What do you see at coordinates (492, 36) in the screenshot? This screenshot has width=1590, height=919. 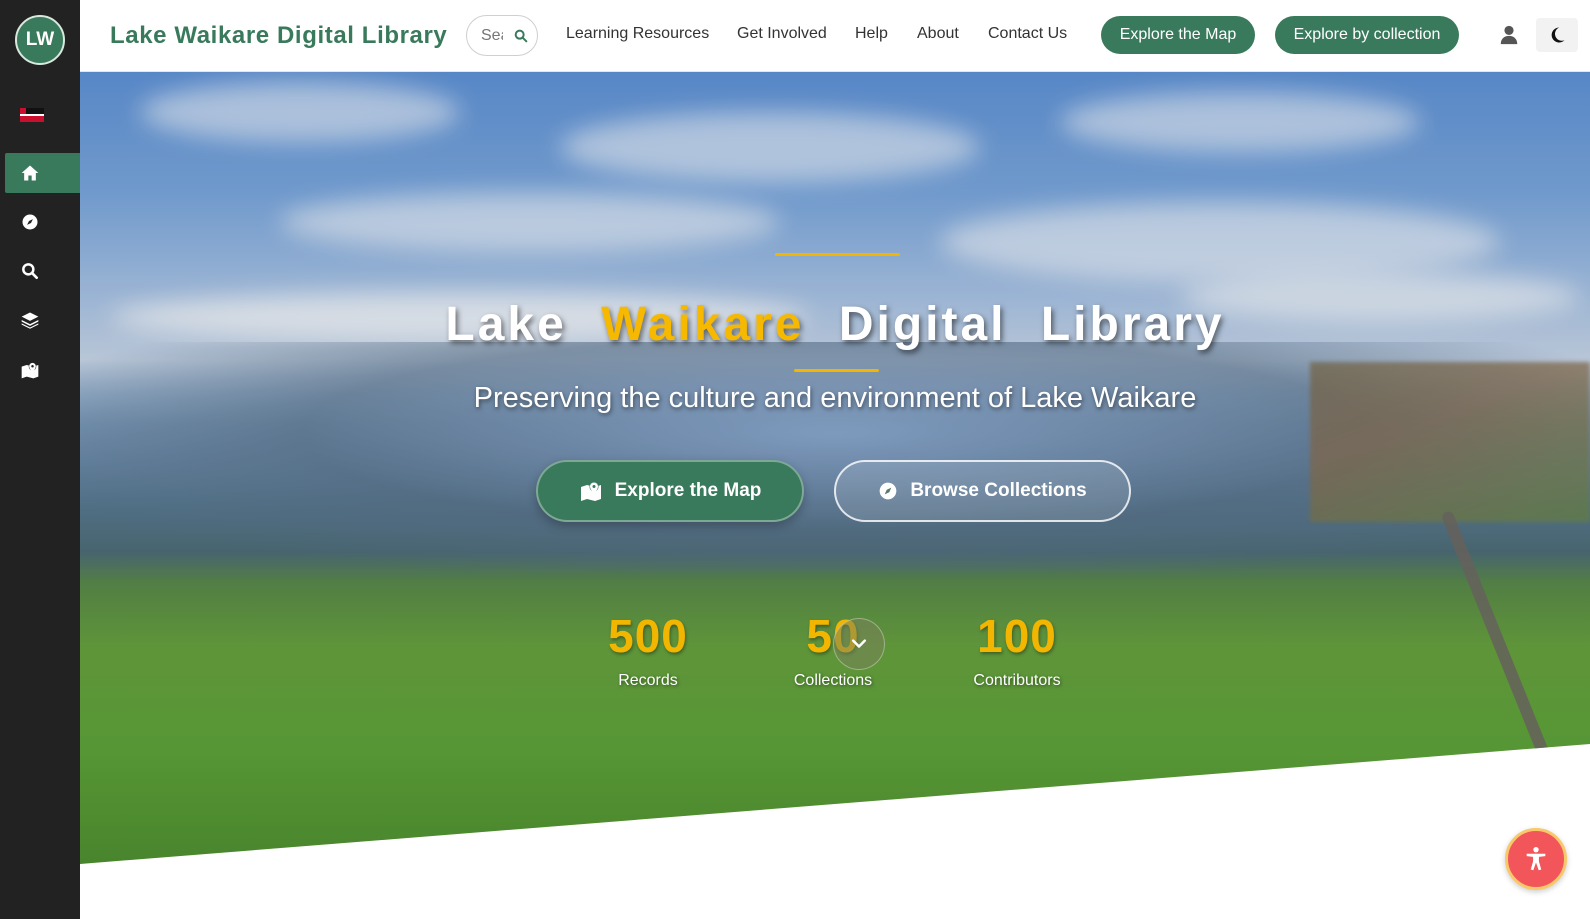 I see `search-input` at bounding box center [492, 36].